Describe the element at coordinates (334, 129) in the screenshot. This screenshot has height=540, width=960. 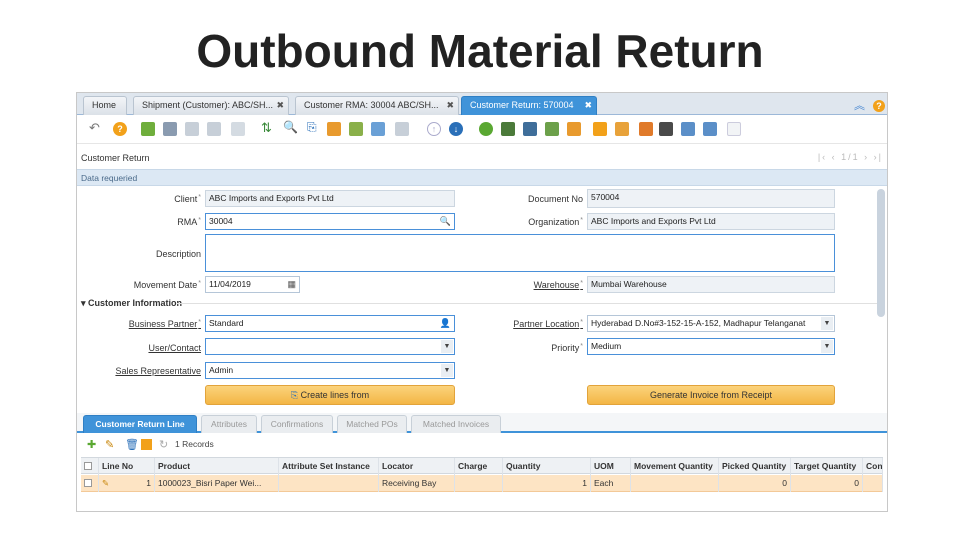
I see `chat-icon` at that location.